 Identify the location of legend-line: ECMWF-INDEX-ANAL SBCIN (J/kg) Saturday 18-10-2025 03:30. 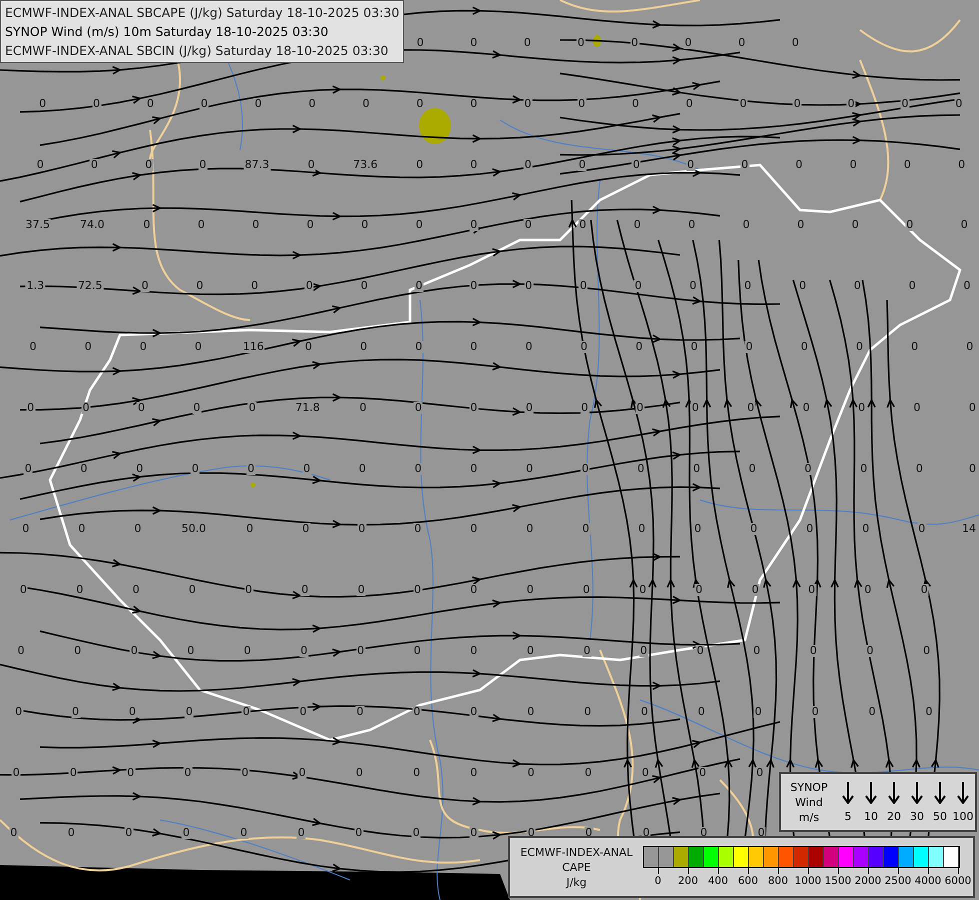
(197, 51).